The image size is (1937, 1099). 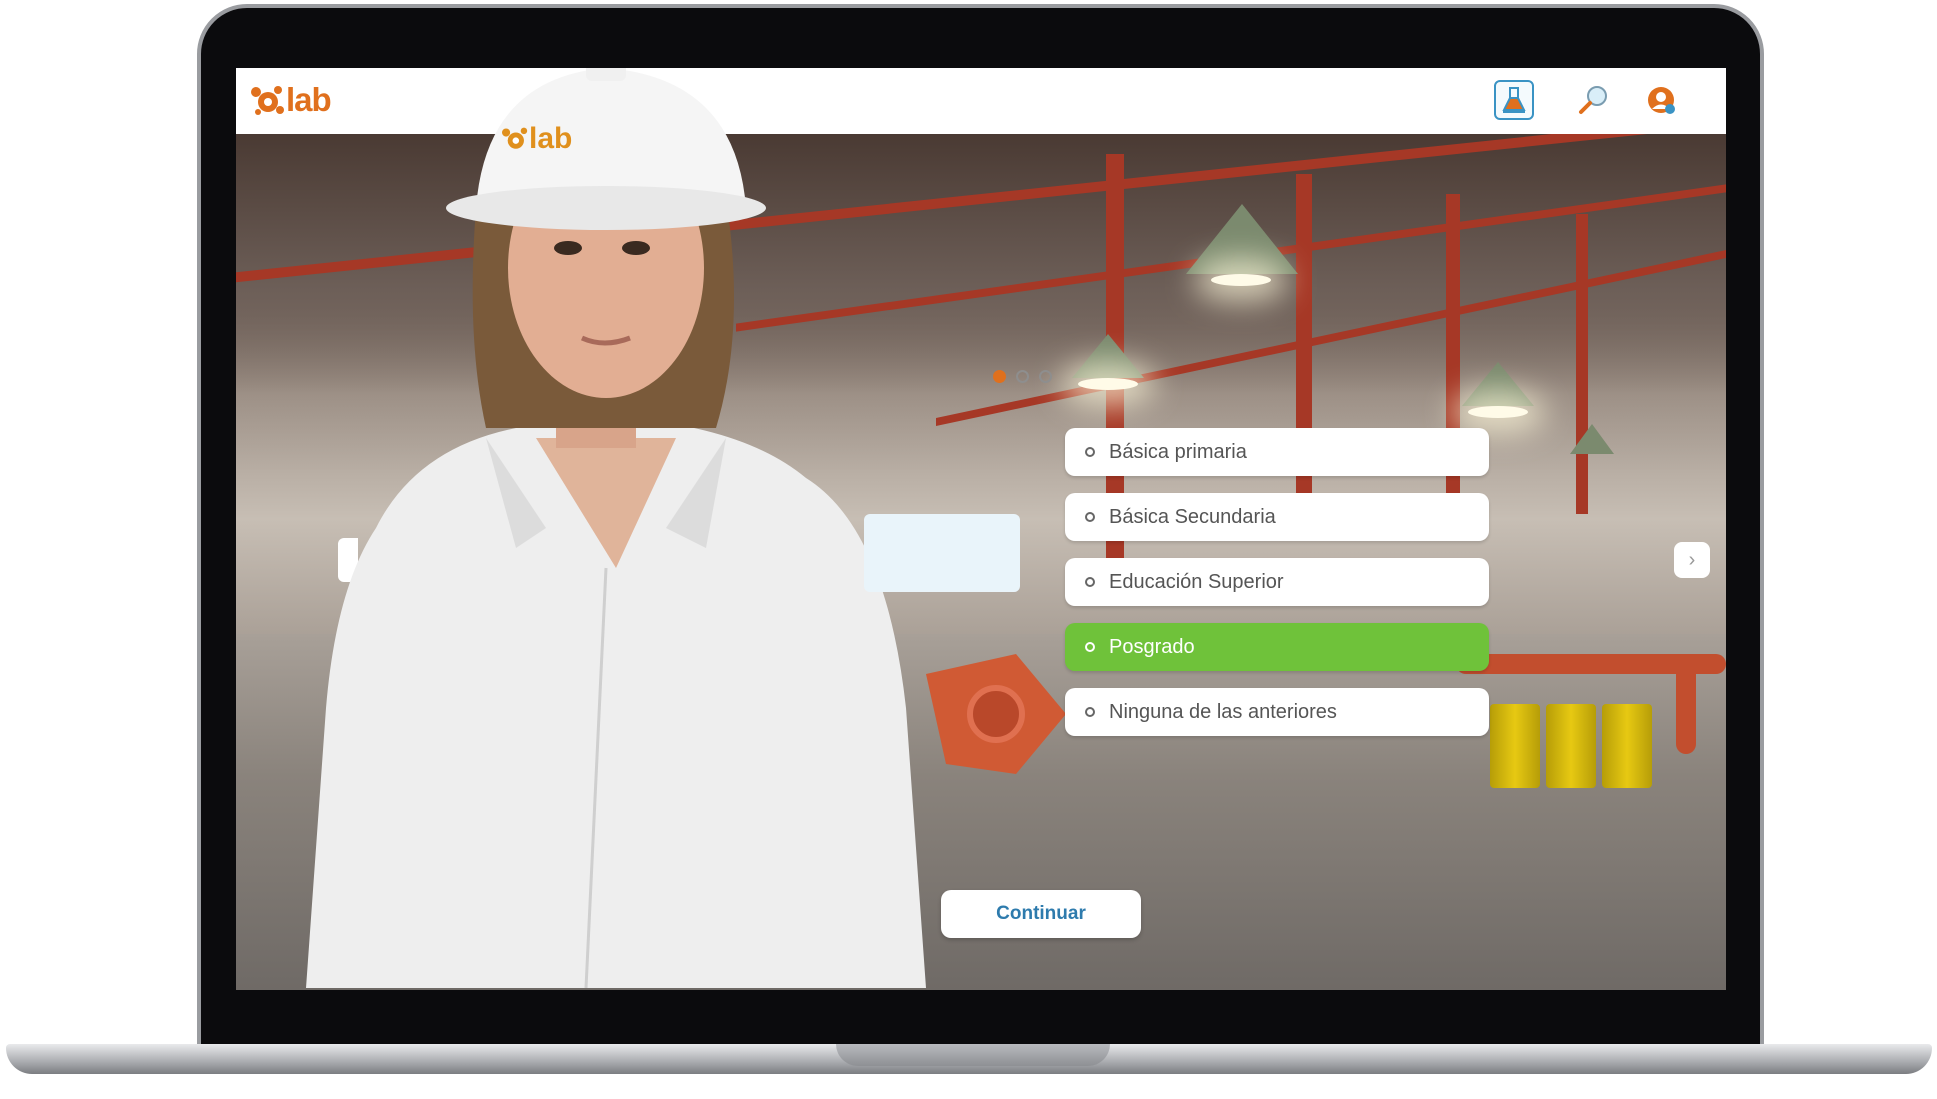 I want to click on search-button, so click(x=1594, y=100).